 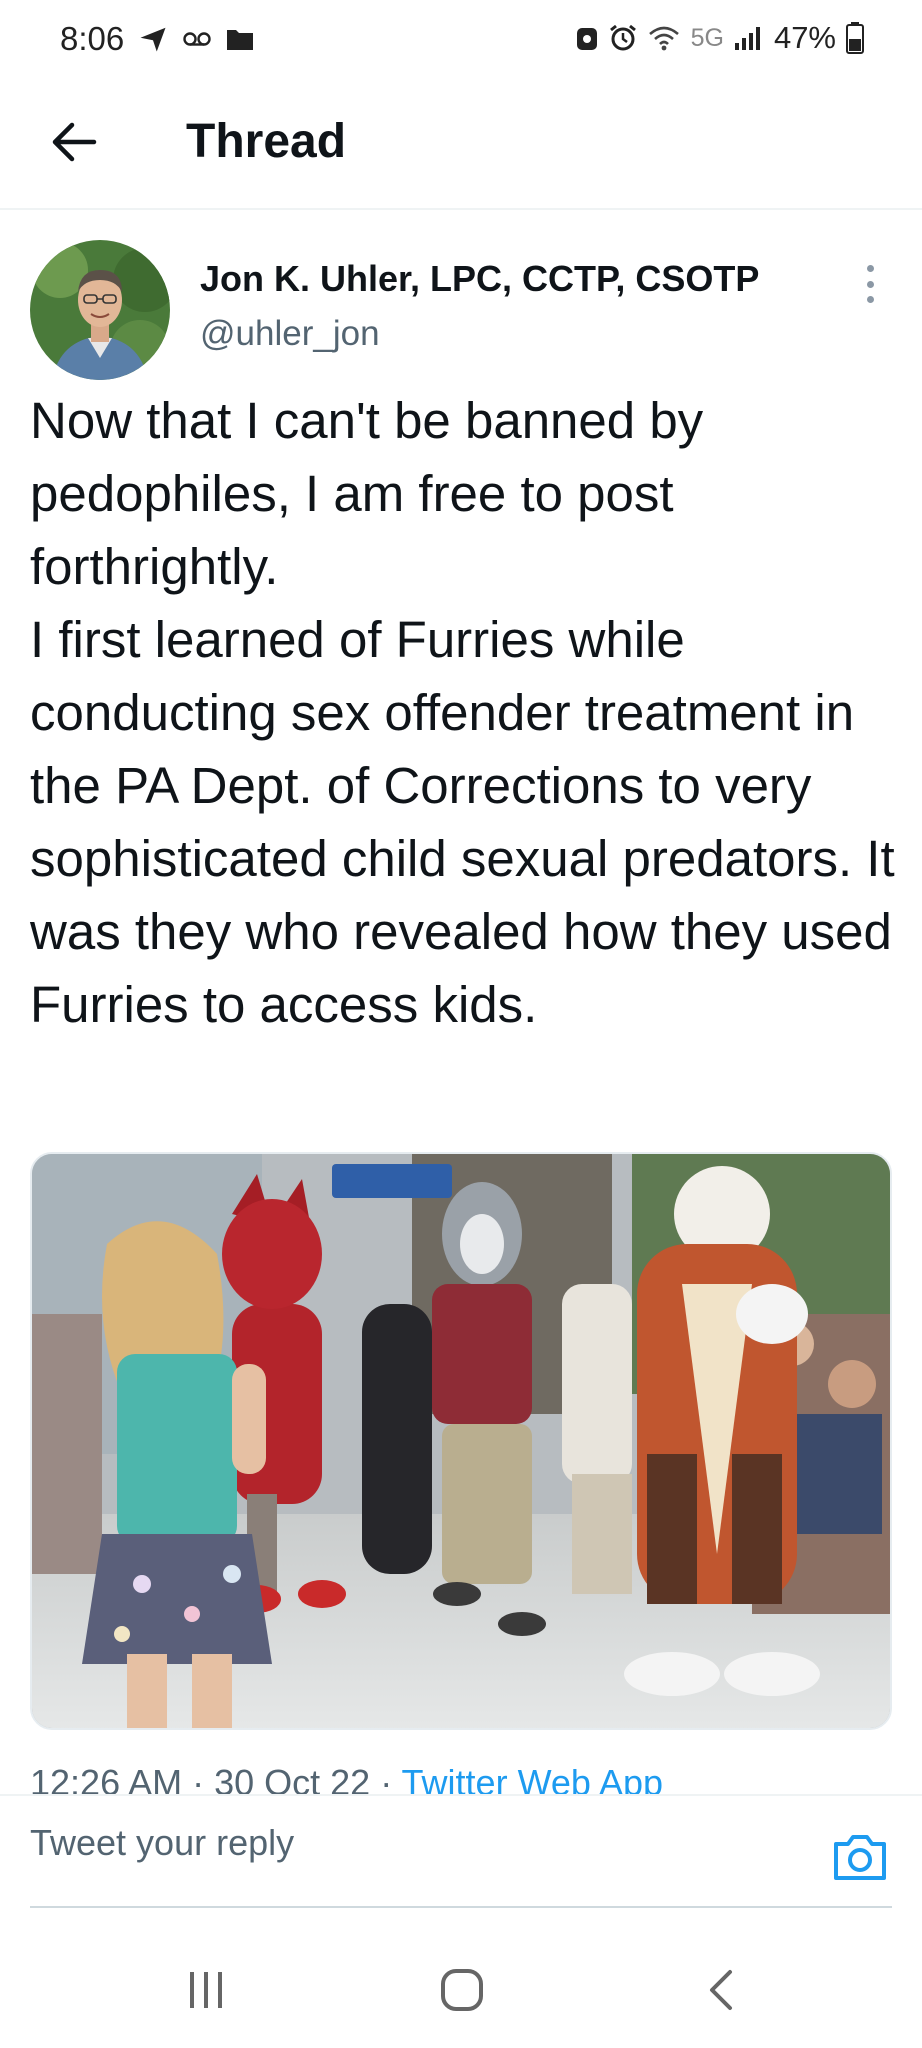 What do you see at coordinates (622, 37) in the screenshot?
I see `alarm-icon` at bounding box center [622, 37].